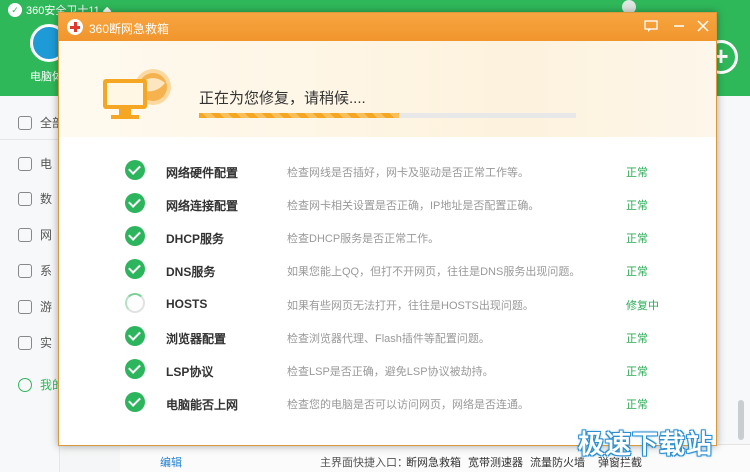 The image size is (750, 472). What do you see at coordinates (171, 462) in the screenshot?
I see `edit-link: 编辑` at bounding box center [171, 462].